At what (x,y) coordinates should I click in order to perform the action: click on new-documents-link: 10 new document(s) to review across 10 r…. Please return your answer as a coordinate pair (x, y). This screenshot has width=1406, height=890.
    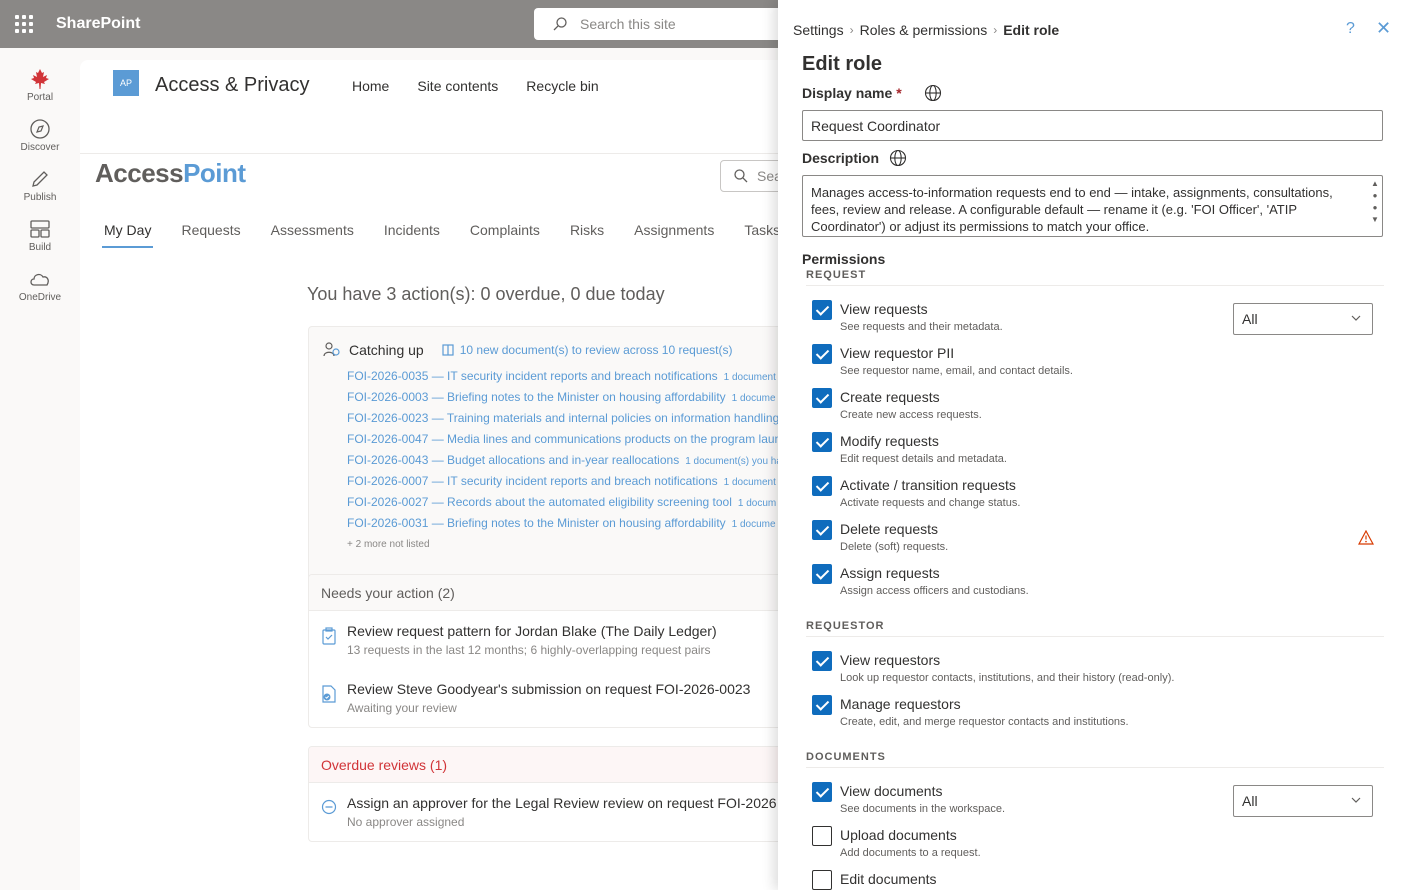
    Looking at the image, I should click on (587, 350).